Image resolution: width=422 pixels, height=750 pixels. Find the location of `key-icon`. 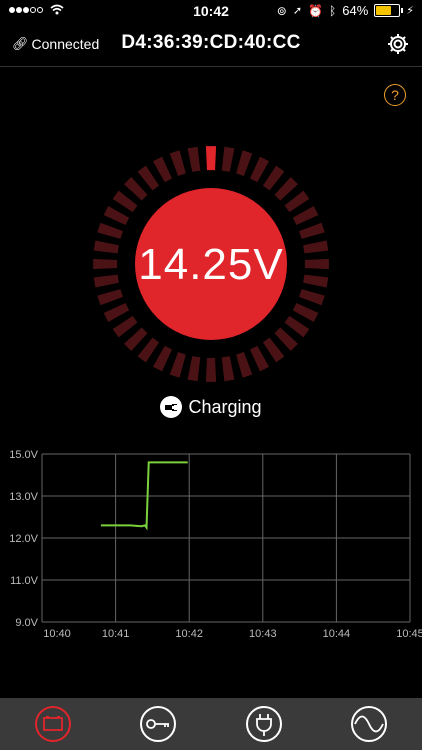

key-icon is located at coordinates (158, 724).